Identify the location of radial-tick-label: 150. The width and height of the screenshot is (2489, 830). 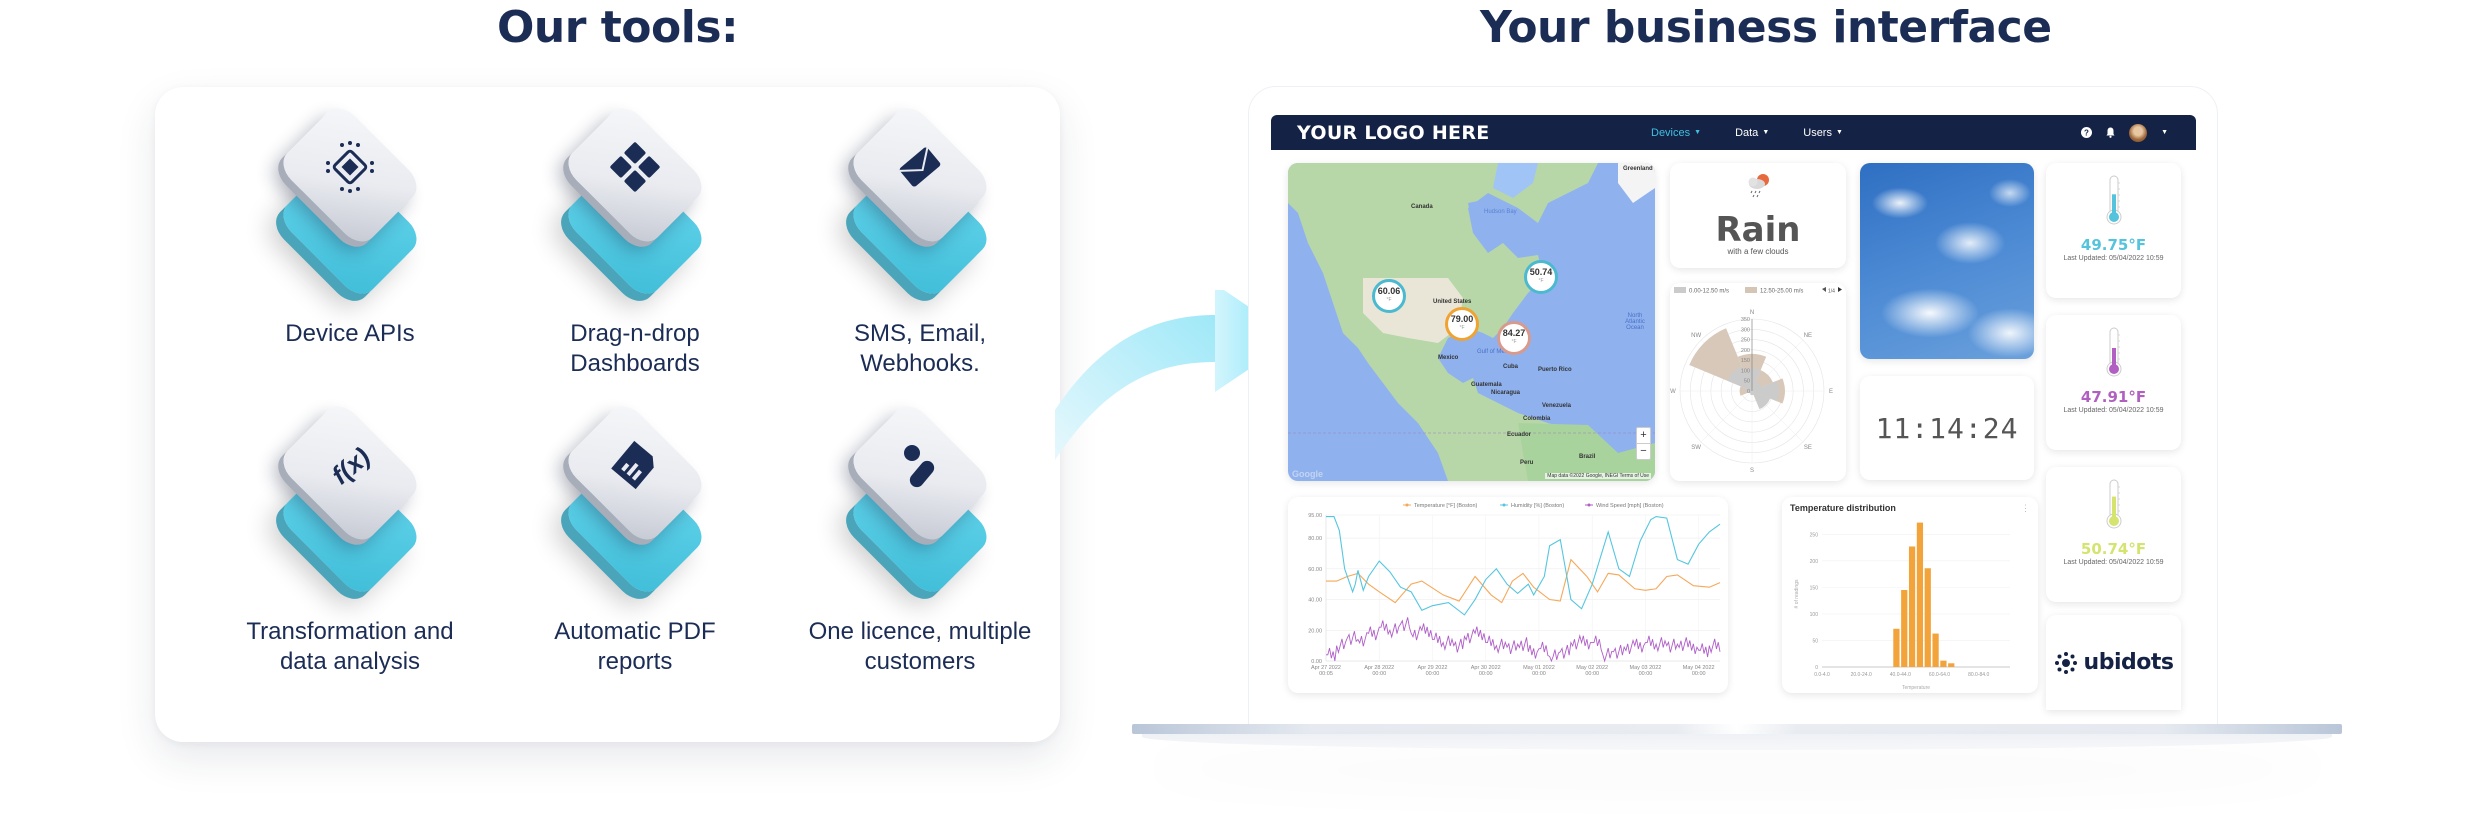
(1745, 361).